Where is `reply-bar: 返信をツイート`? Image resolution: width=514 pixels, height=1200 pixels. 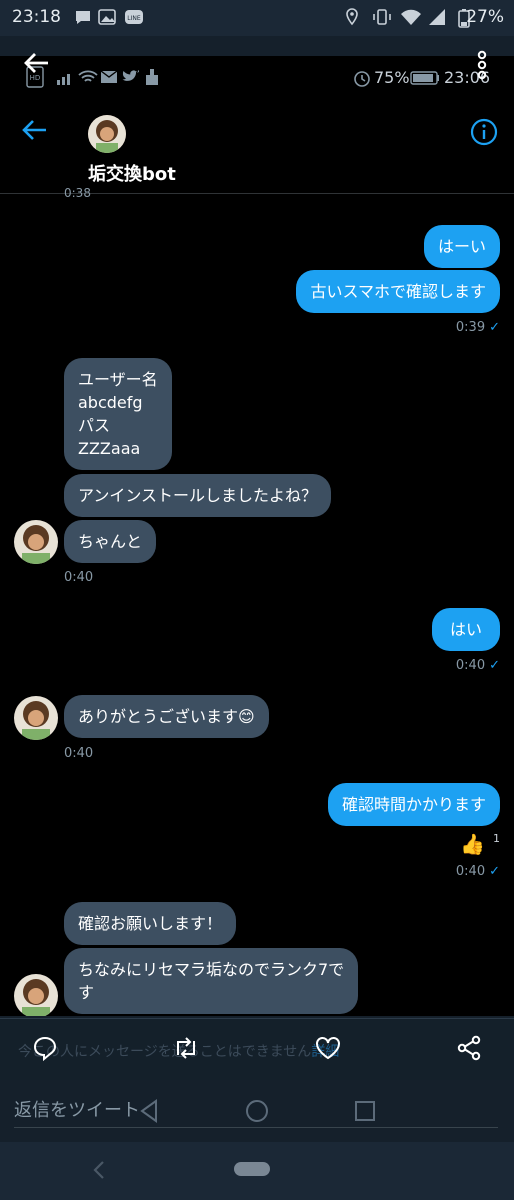 reply-bar: 返信をツイート is located at coordinates (257, 1111).